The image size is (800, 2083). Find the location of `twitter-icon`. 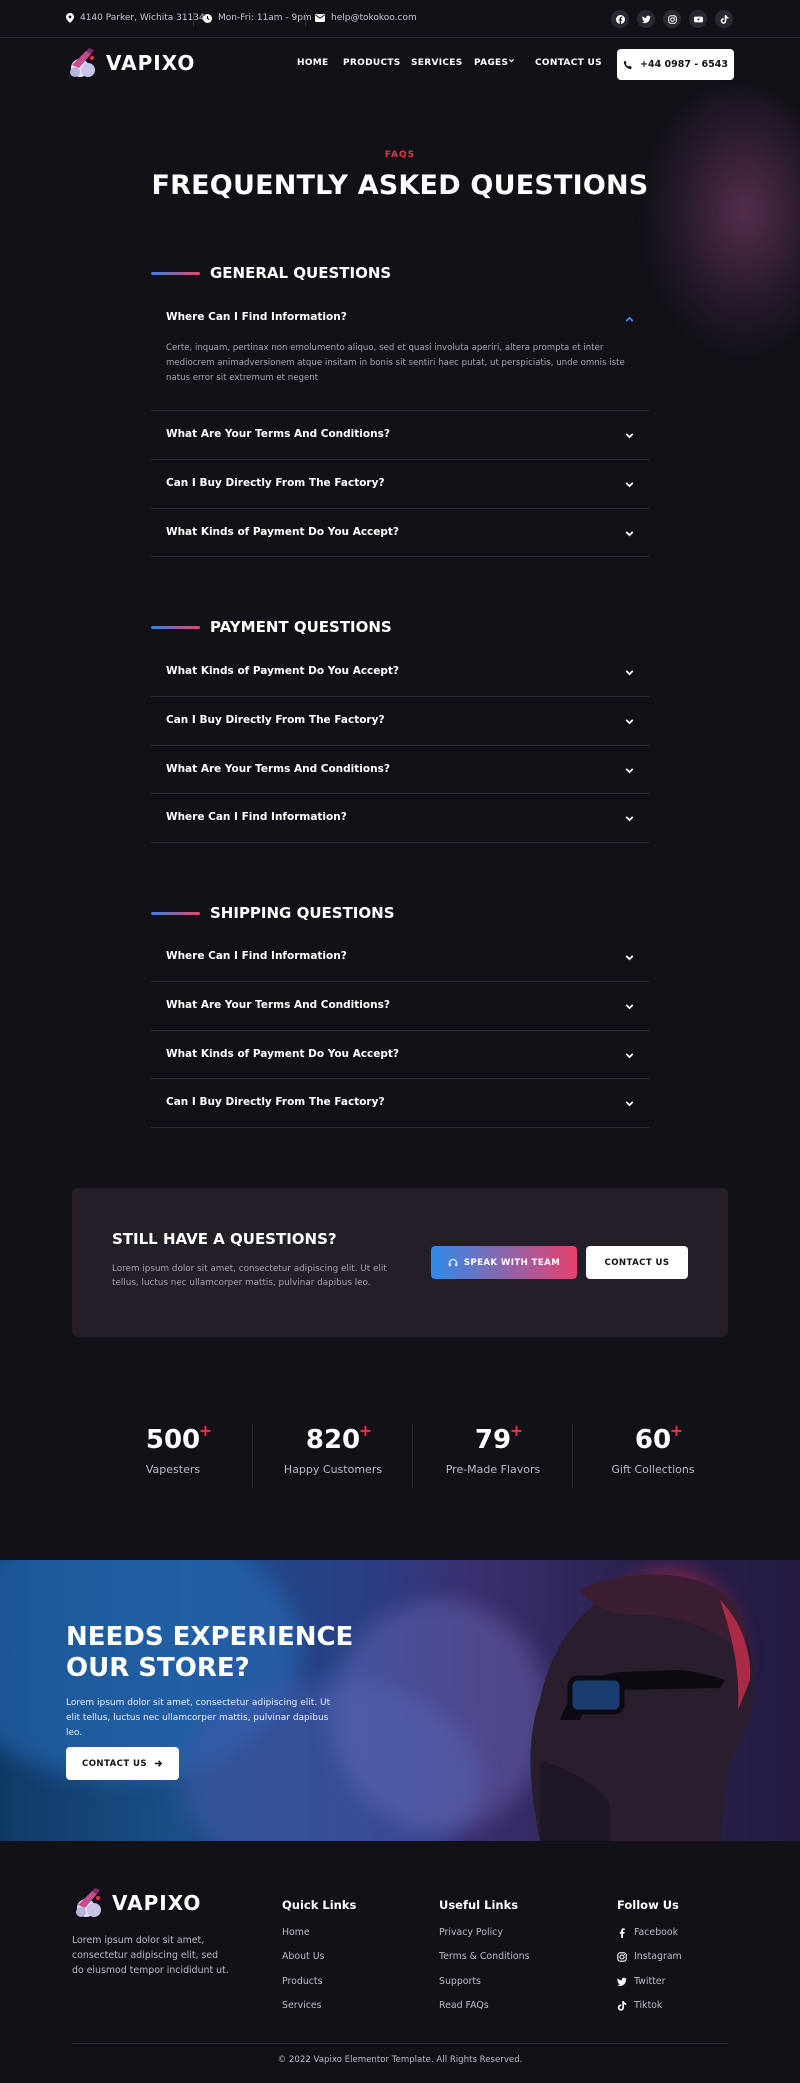

twitter-icon is located at coordinates (646, 19).